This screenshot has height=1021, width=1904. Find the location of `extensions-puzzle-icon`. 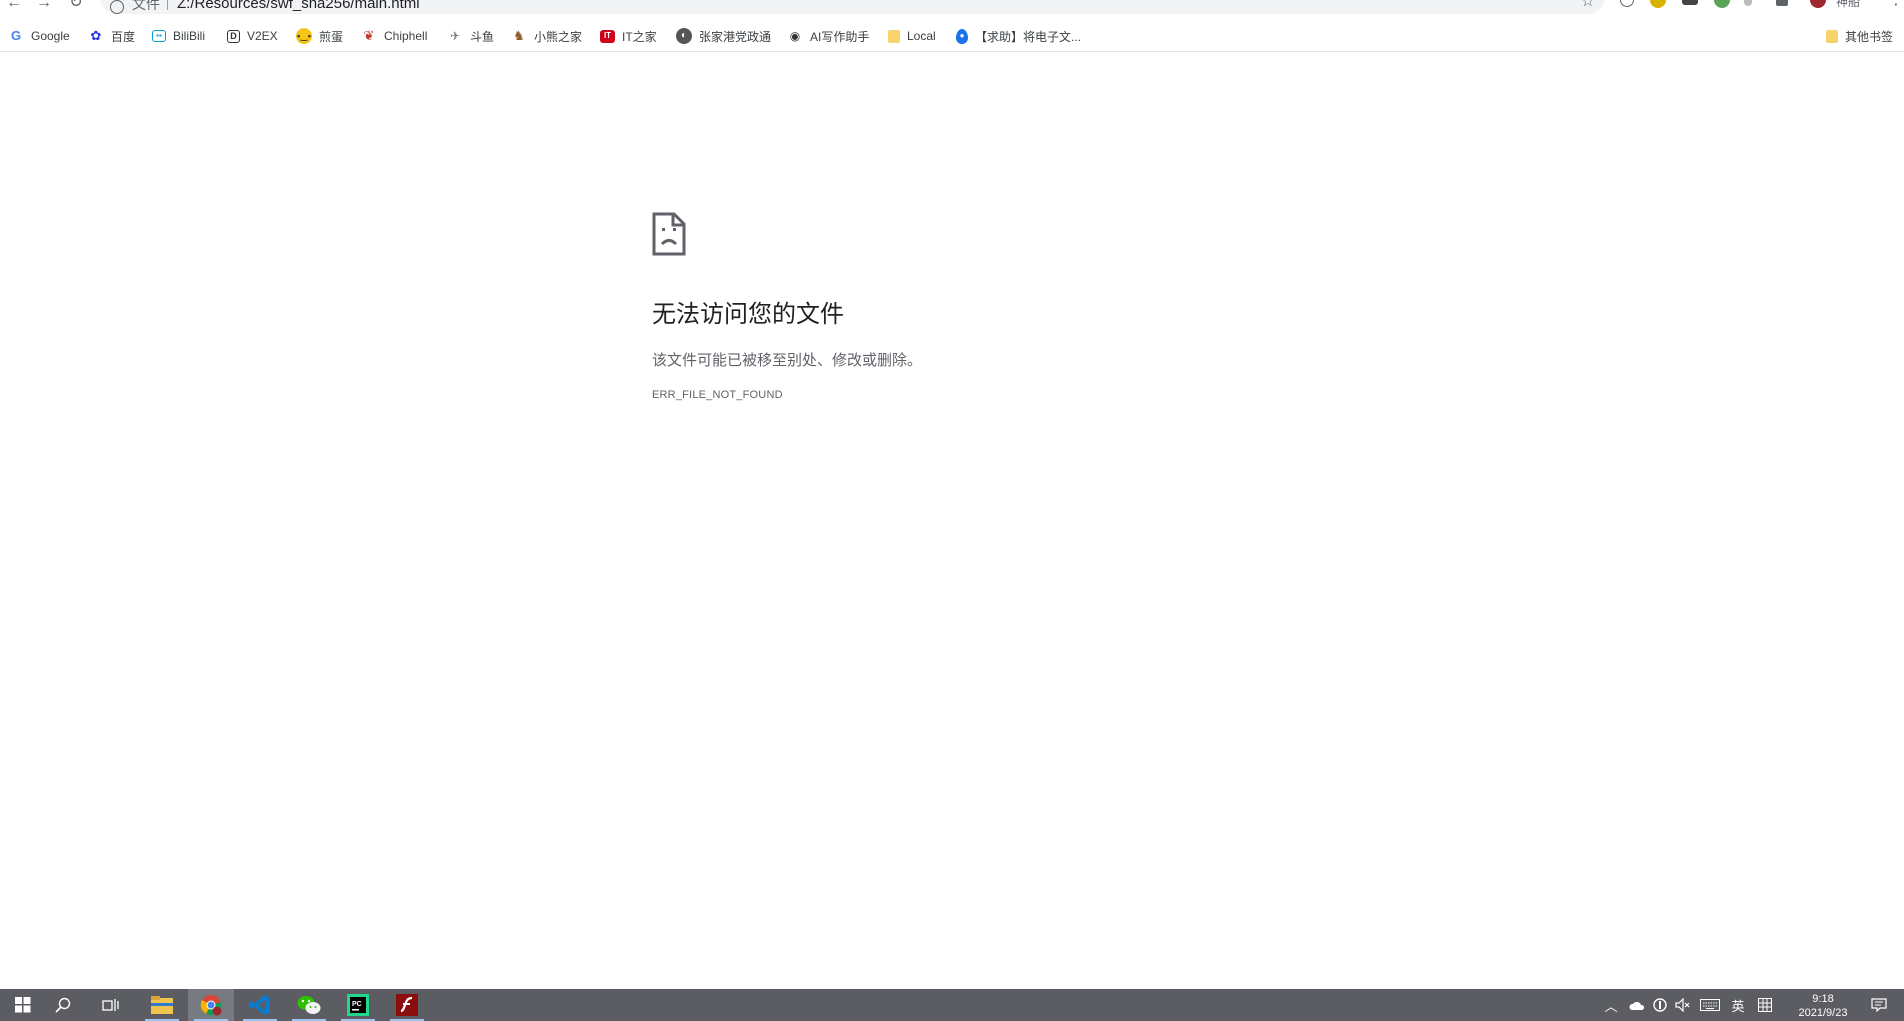

extensions-puzzle-icon is located at coordinates (1782, 3).